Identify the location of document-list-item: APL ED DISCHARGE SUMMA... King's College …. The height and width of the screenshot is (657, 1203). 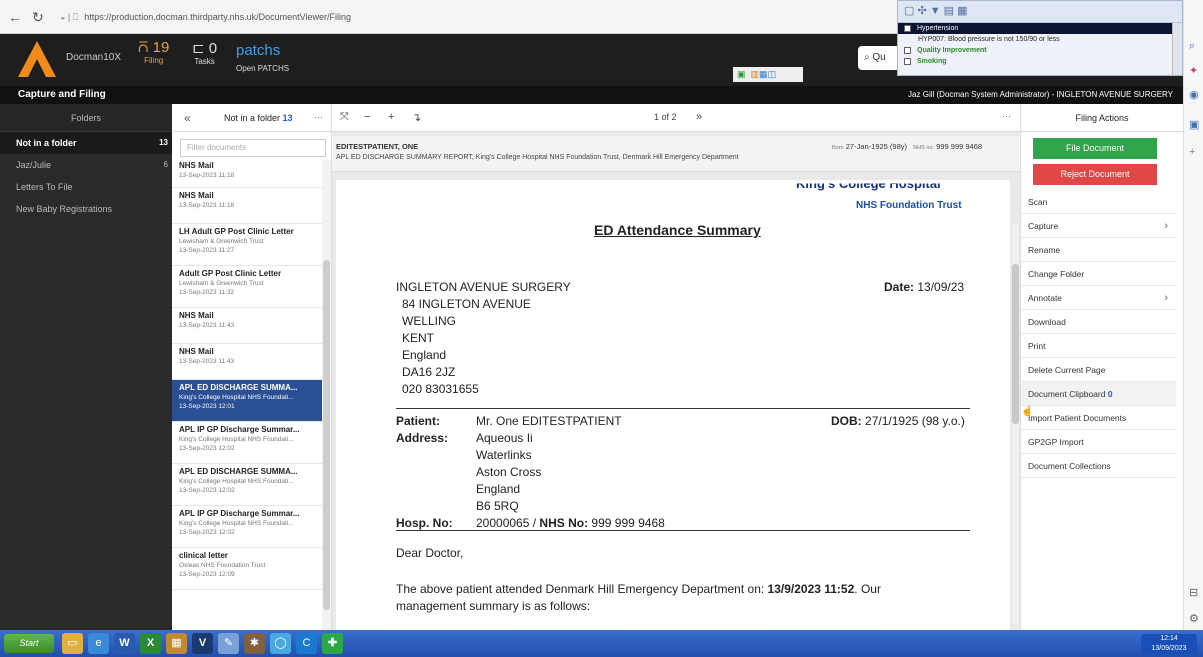
(247, 485).